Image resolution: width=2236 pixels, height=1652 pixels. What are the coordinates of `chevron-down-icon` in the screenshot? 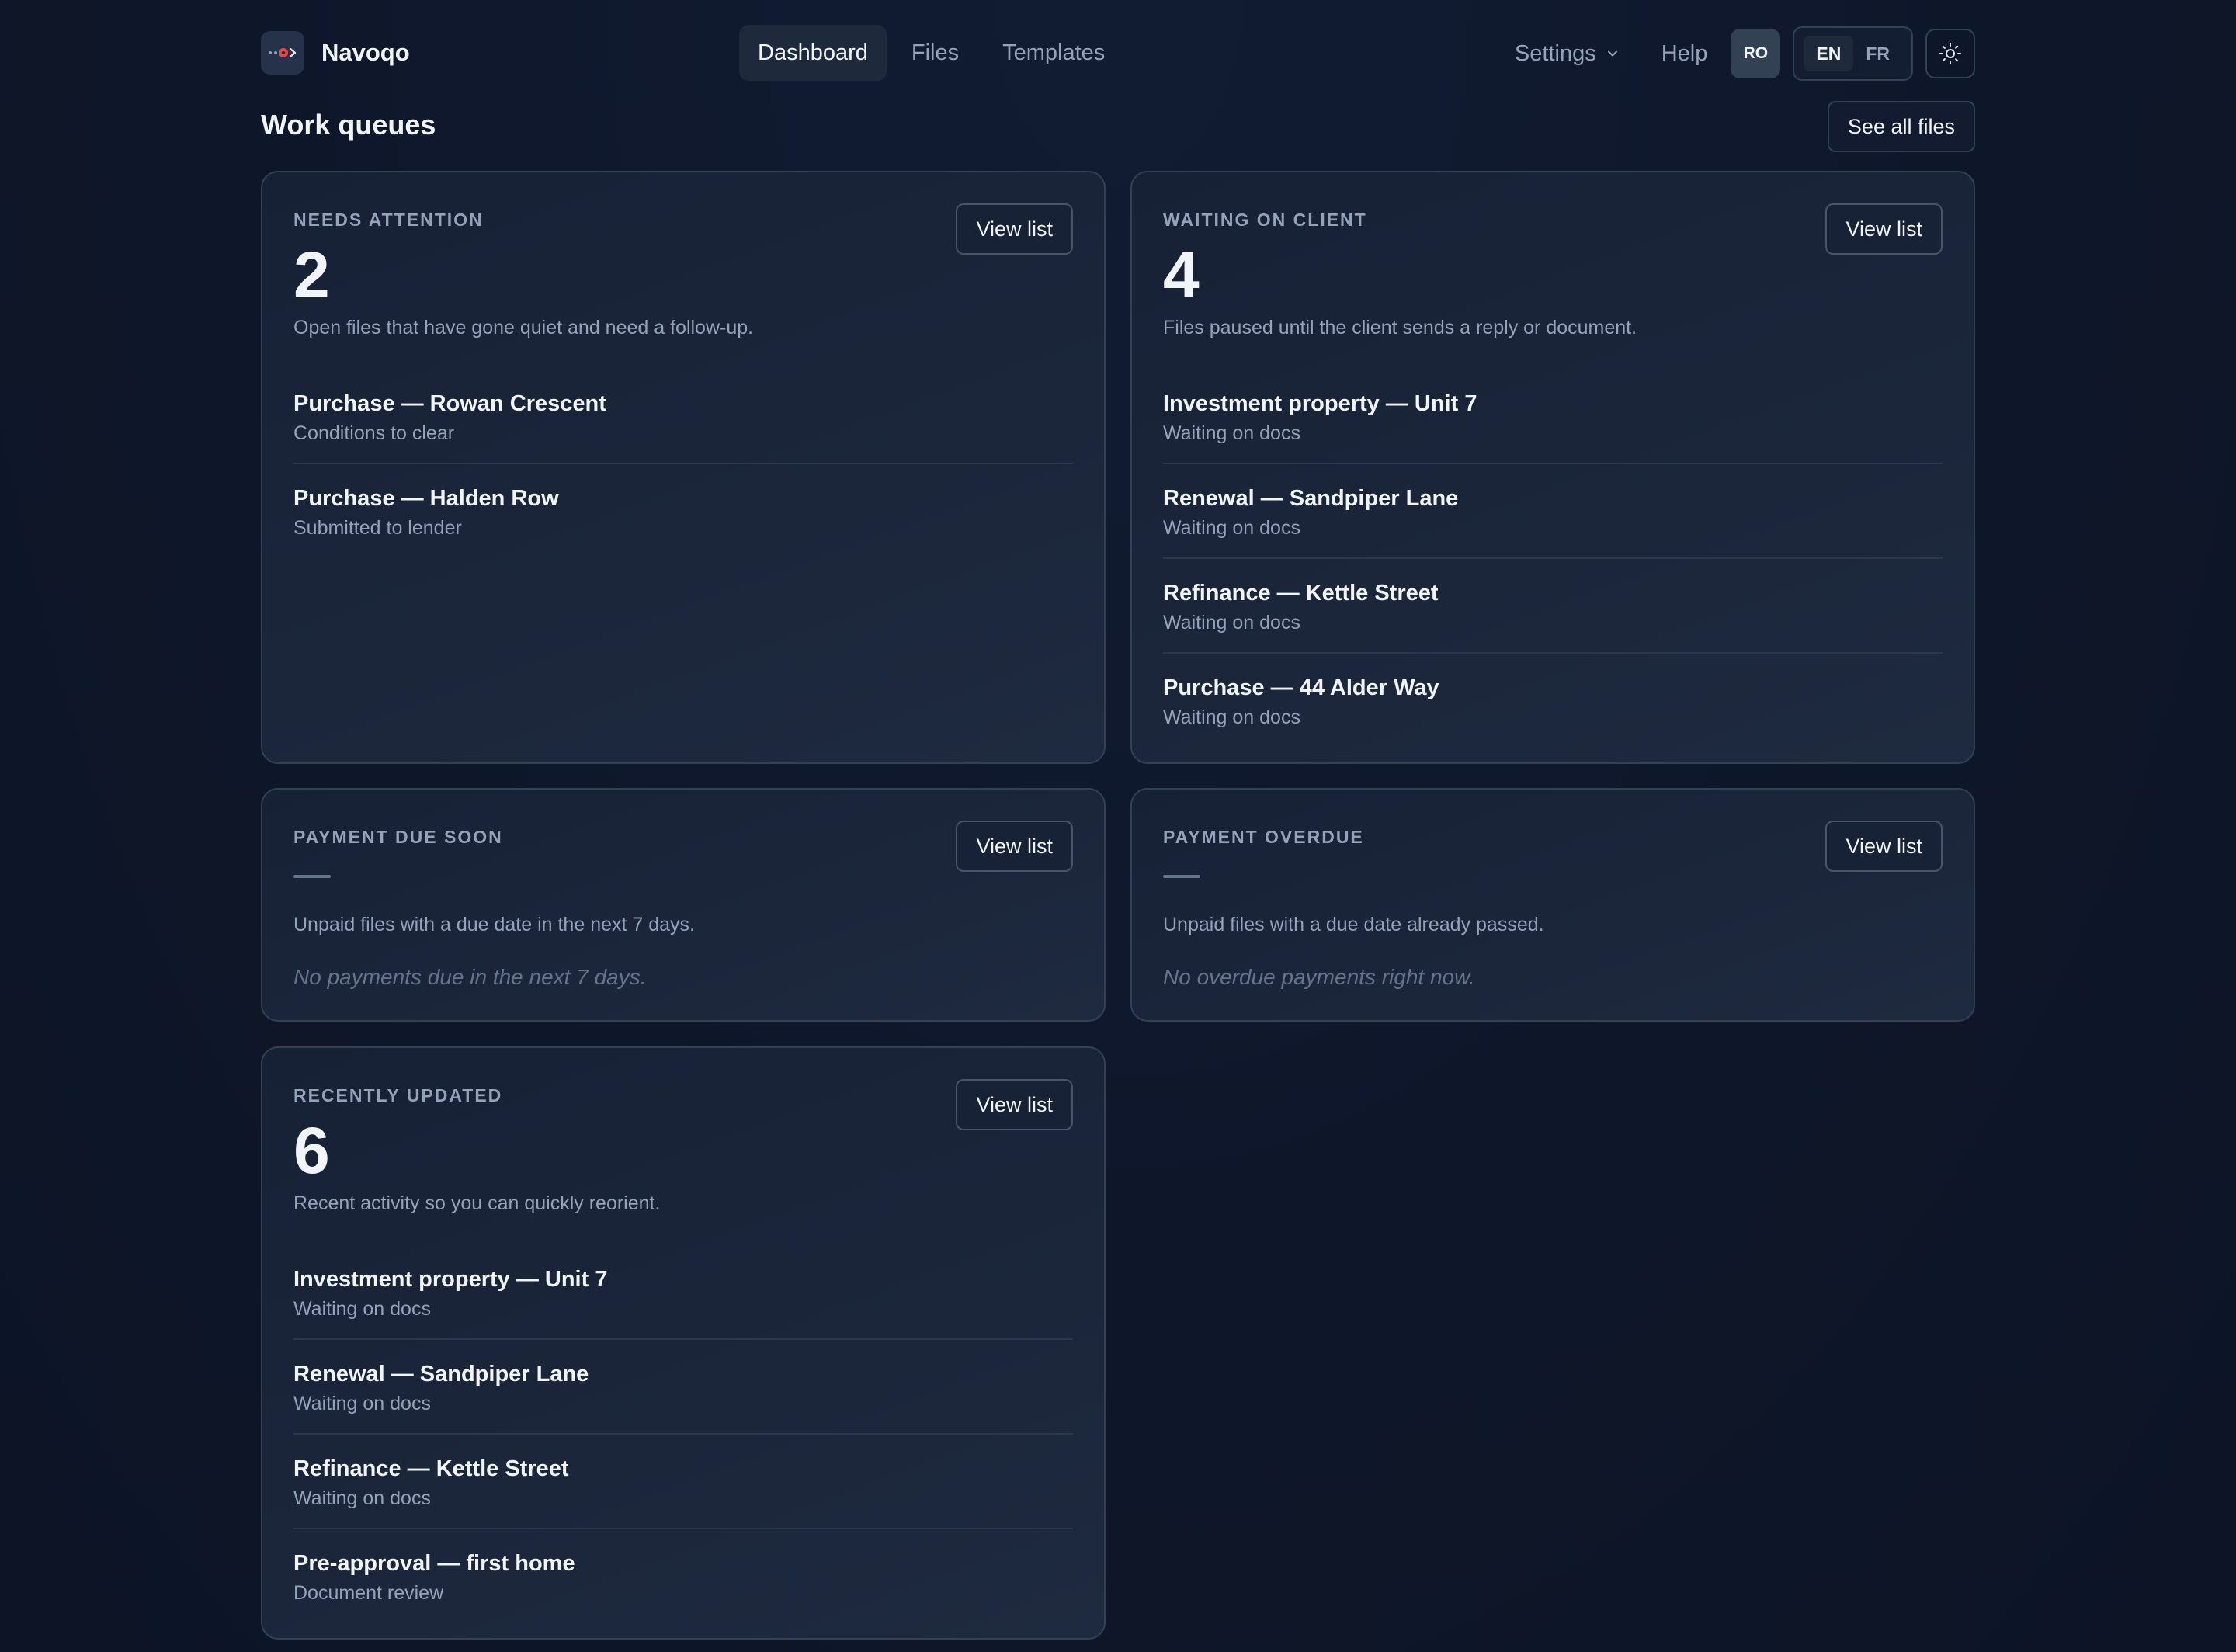 It's located at (1612, 53).